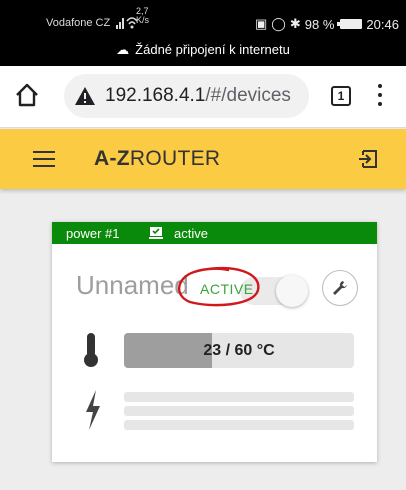 This screenshot has height=490, width=406. Describe the element at coordinates (91, 350) in the screenshot. I see `thermometer-icon` at that location.